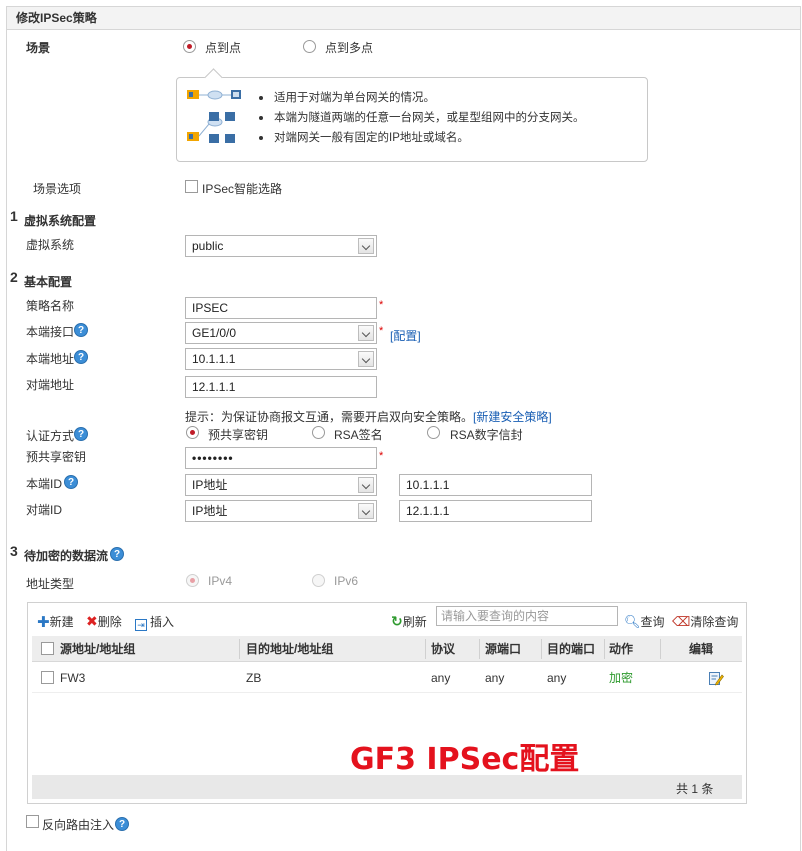 The height and width of the screenshot is (851, 802). Describe the element at coordinates (714, 622) in the screenshot. I see `clear-query-button-label: 清除查询` at that location.